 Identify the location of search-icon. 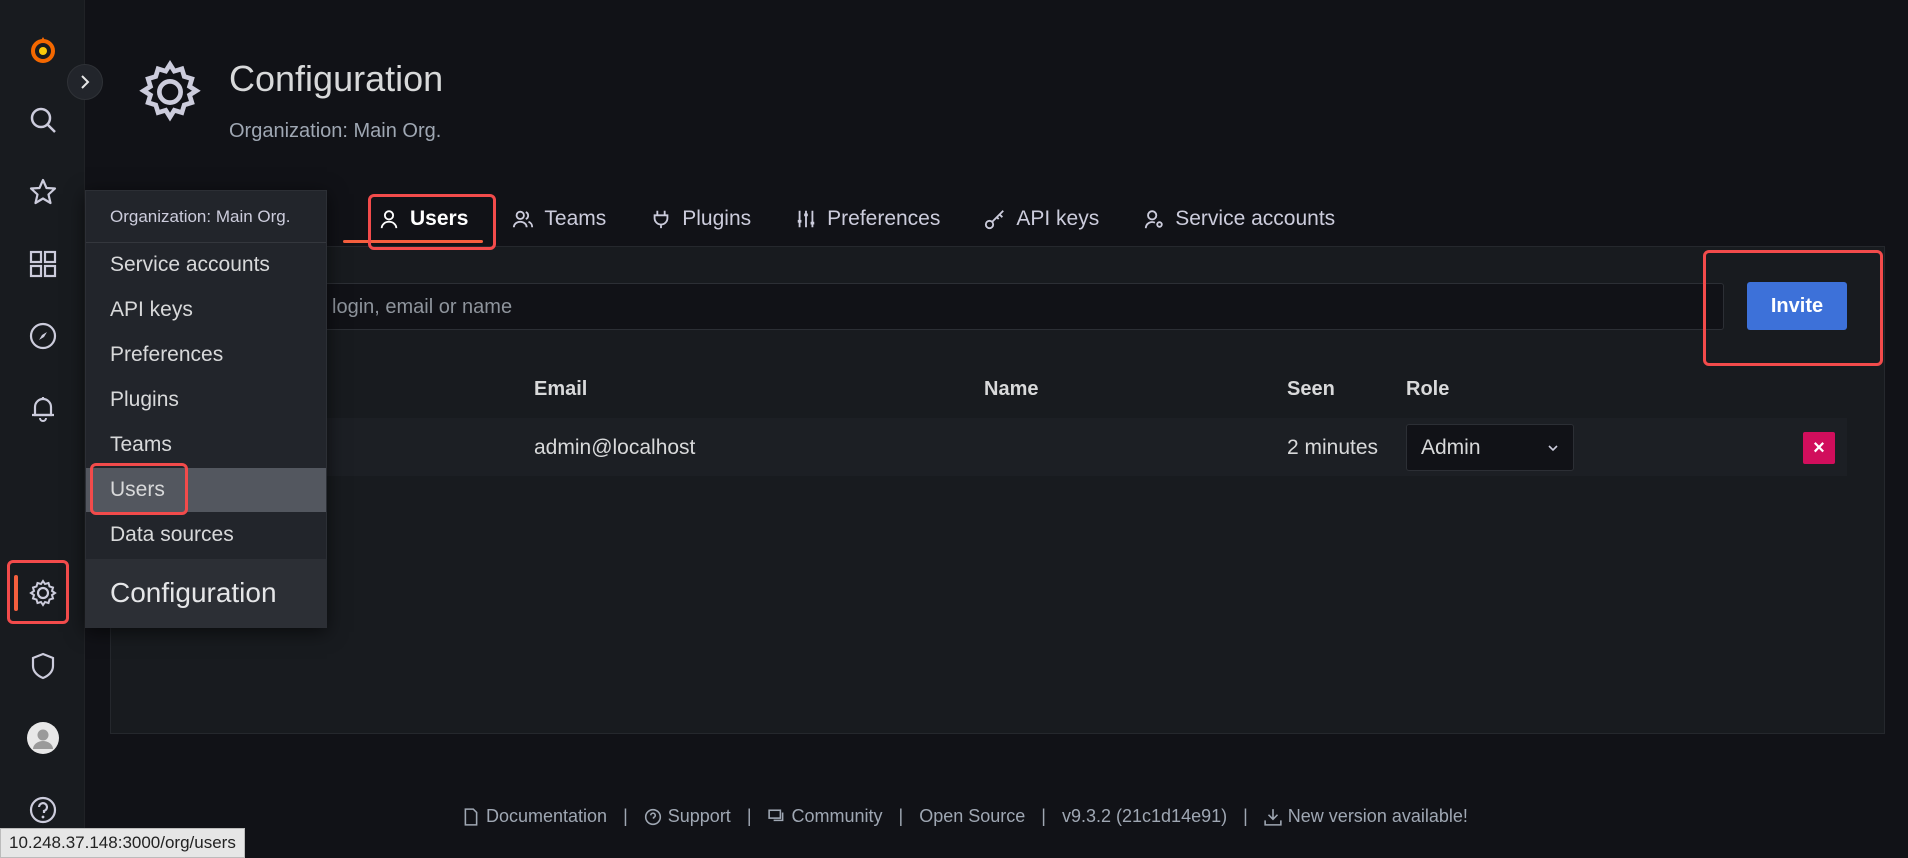
(42, 120).